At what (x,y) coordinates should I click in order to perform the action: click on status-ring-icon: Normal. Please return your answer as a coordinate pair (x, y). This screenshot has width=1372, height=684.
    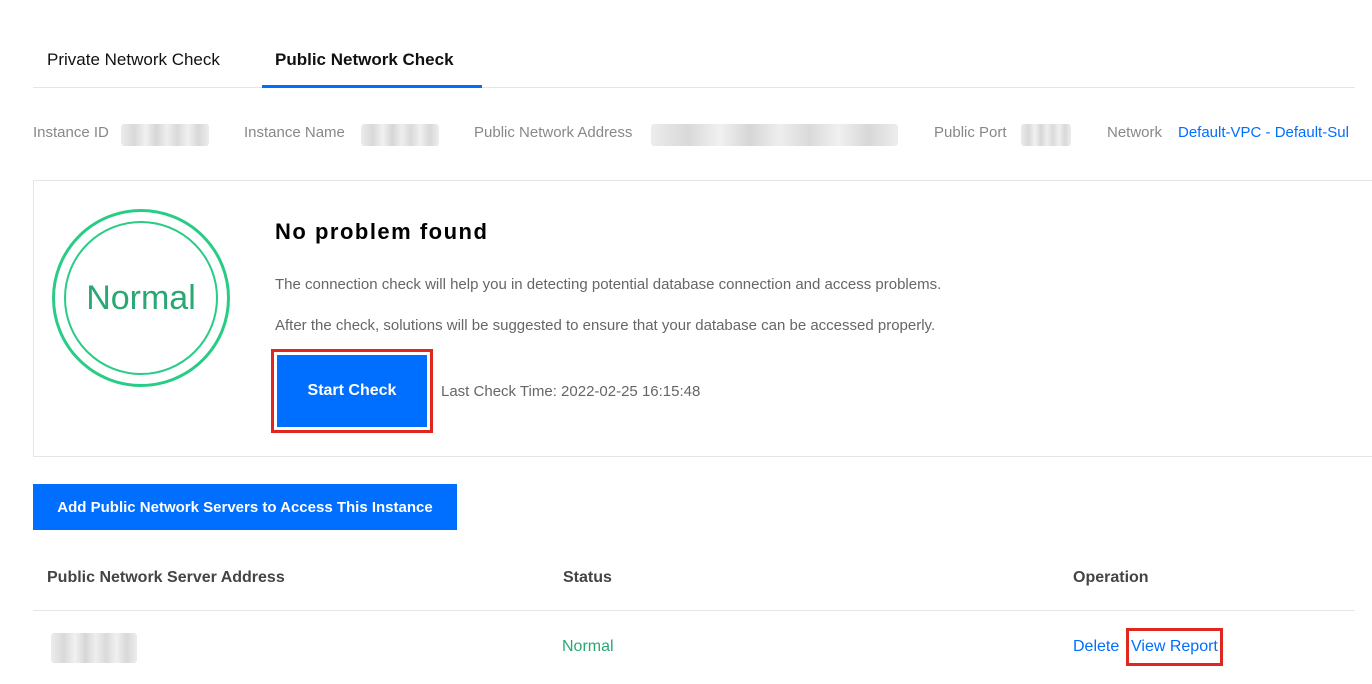
    Looking at the image, I should click on (141, 298).